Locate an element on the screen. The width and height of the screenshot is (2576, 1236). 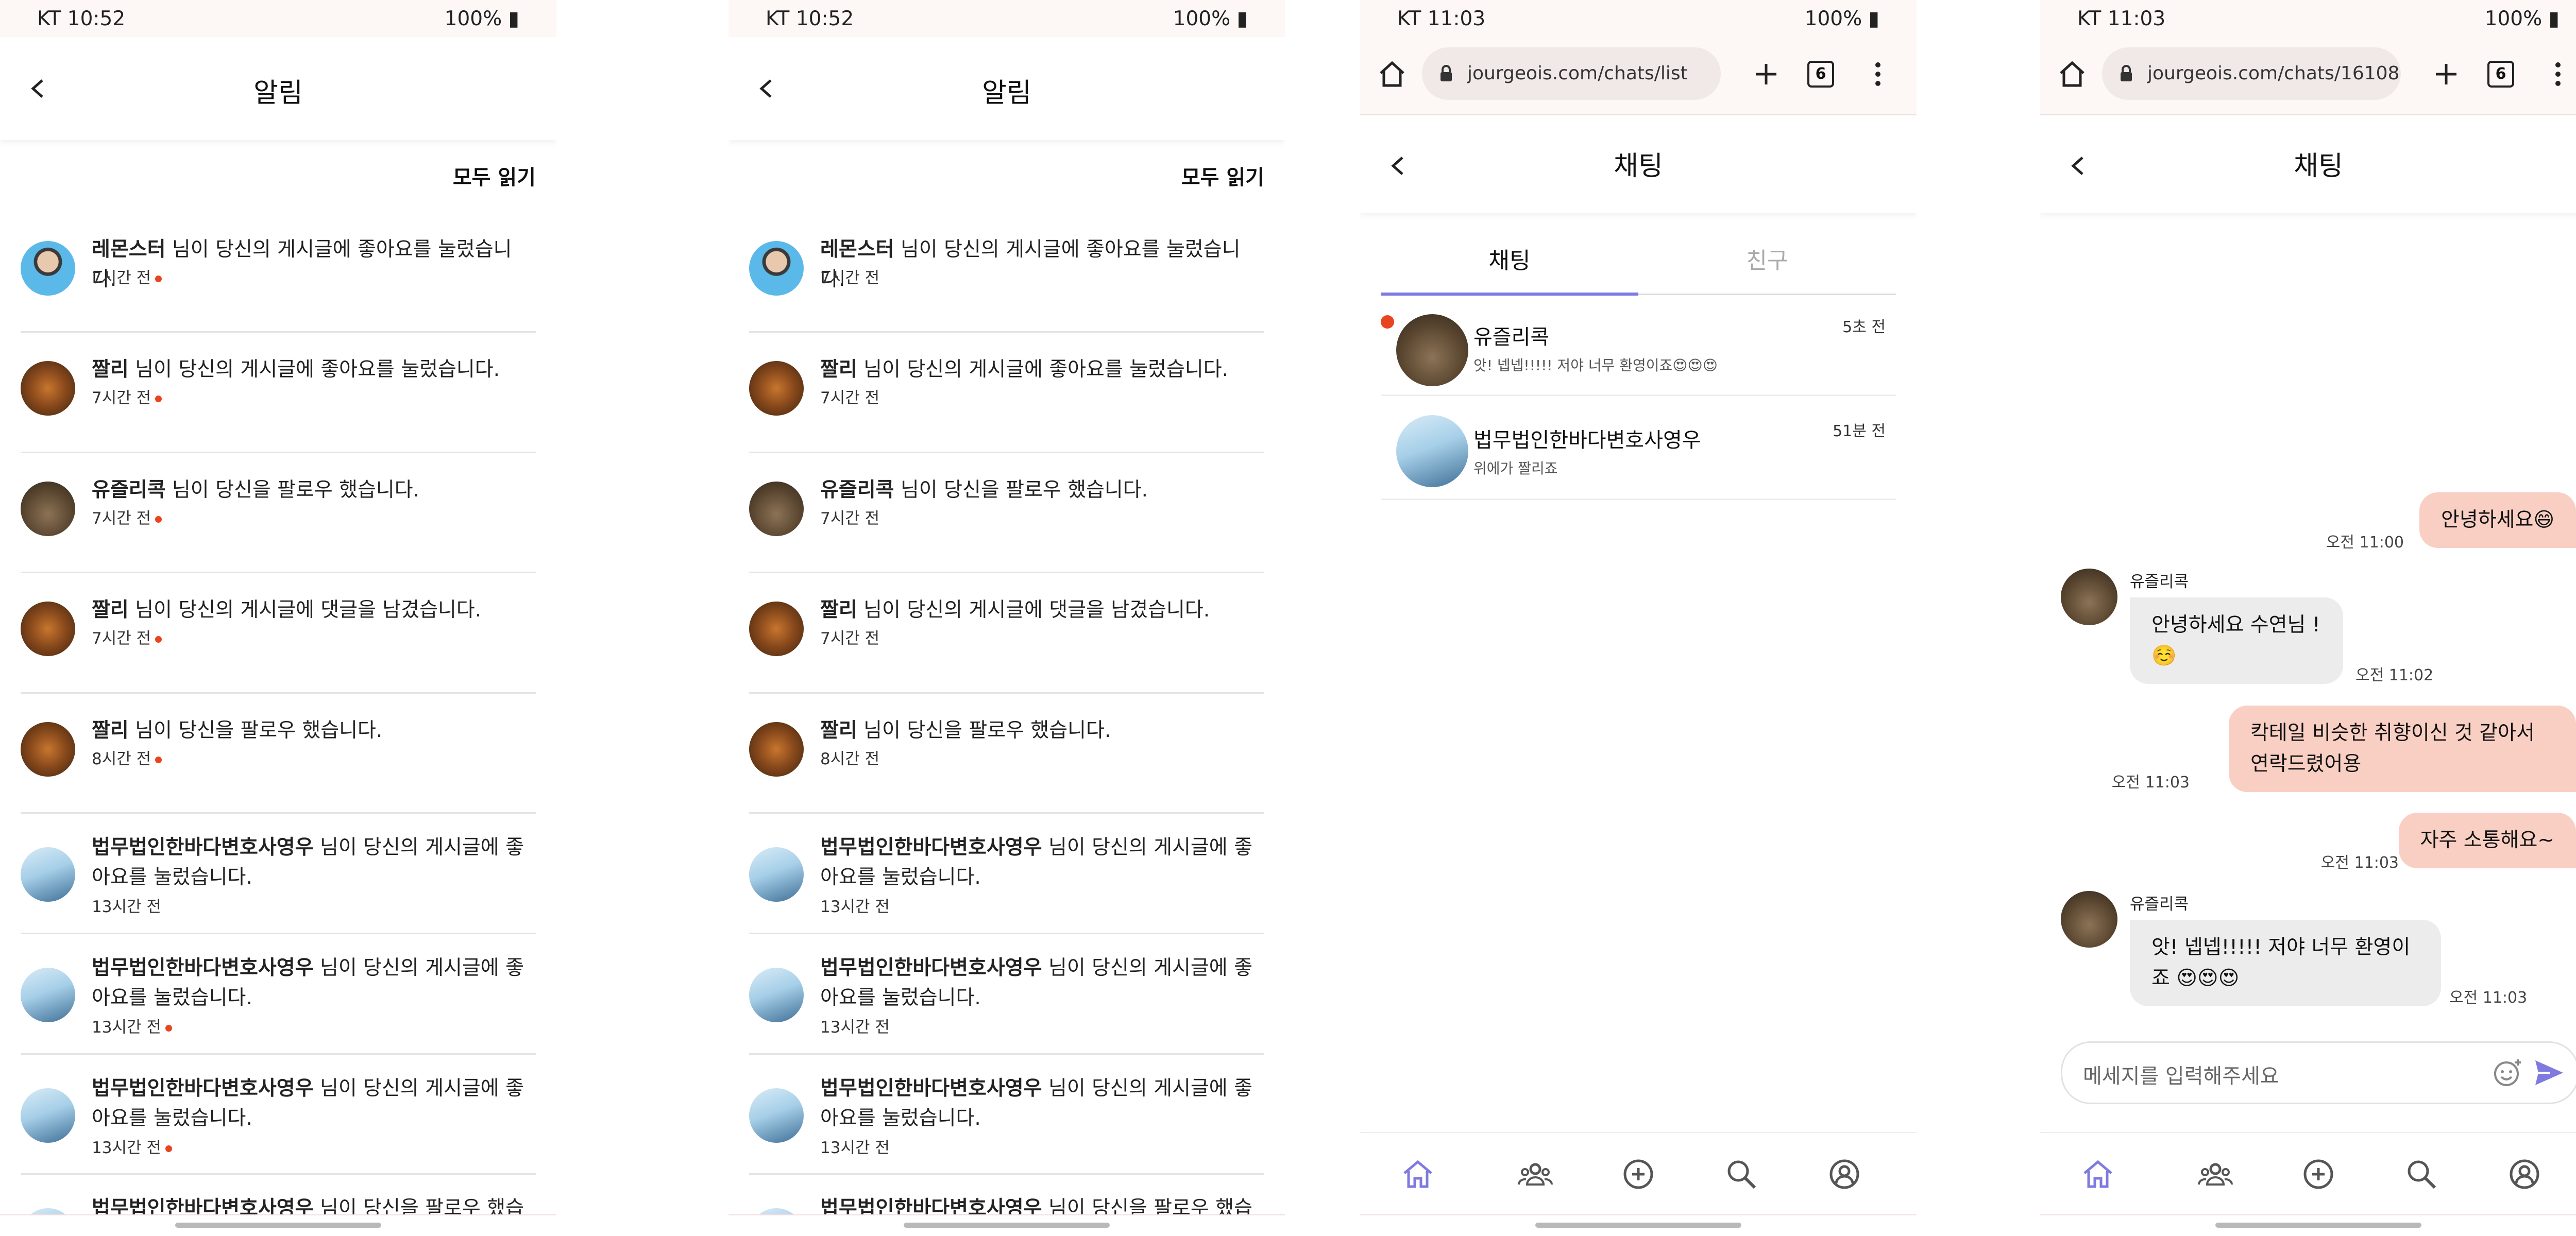
notification-text: 짤리 님이 당신의 게시글에 좋아요를 눌렀습니다. is located at coordinates (313, 370).